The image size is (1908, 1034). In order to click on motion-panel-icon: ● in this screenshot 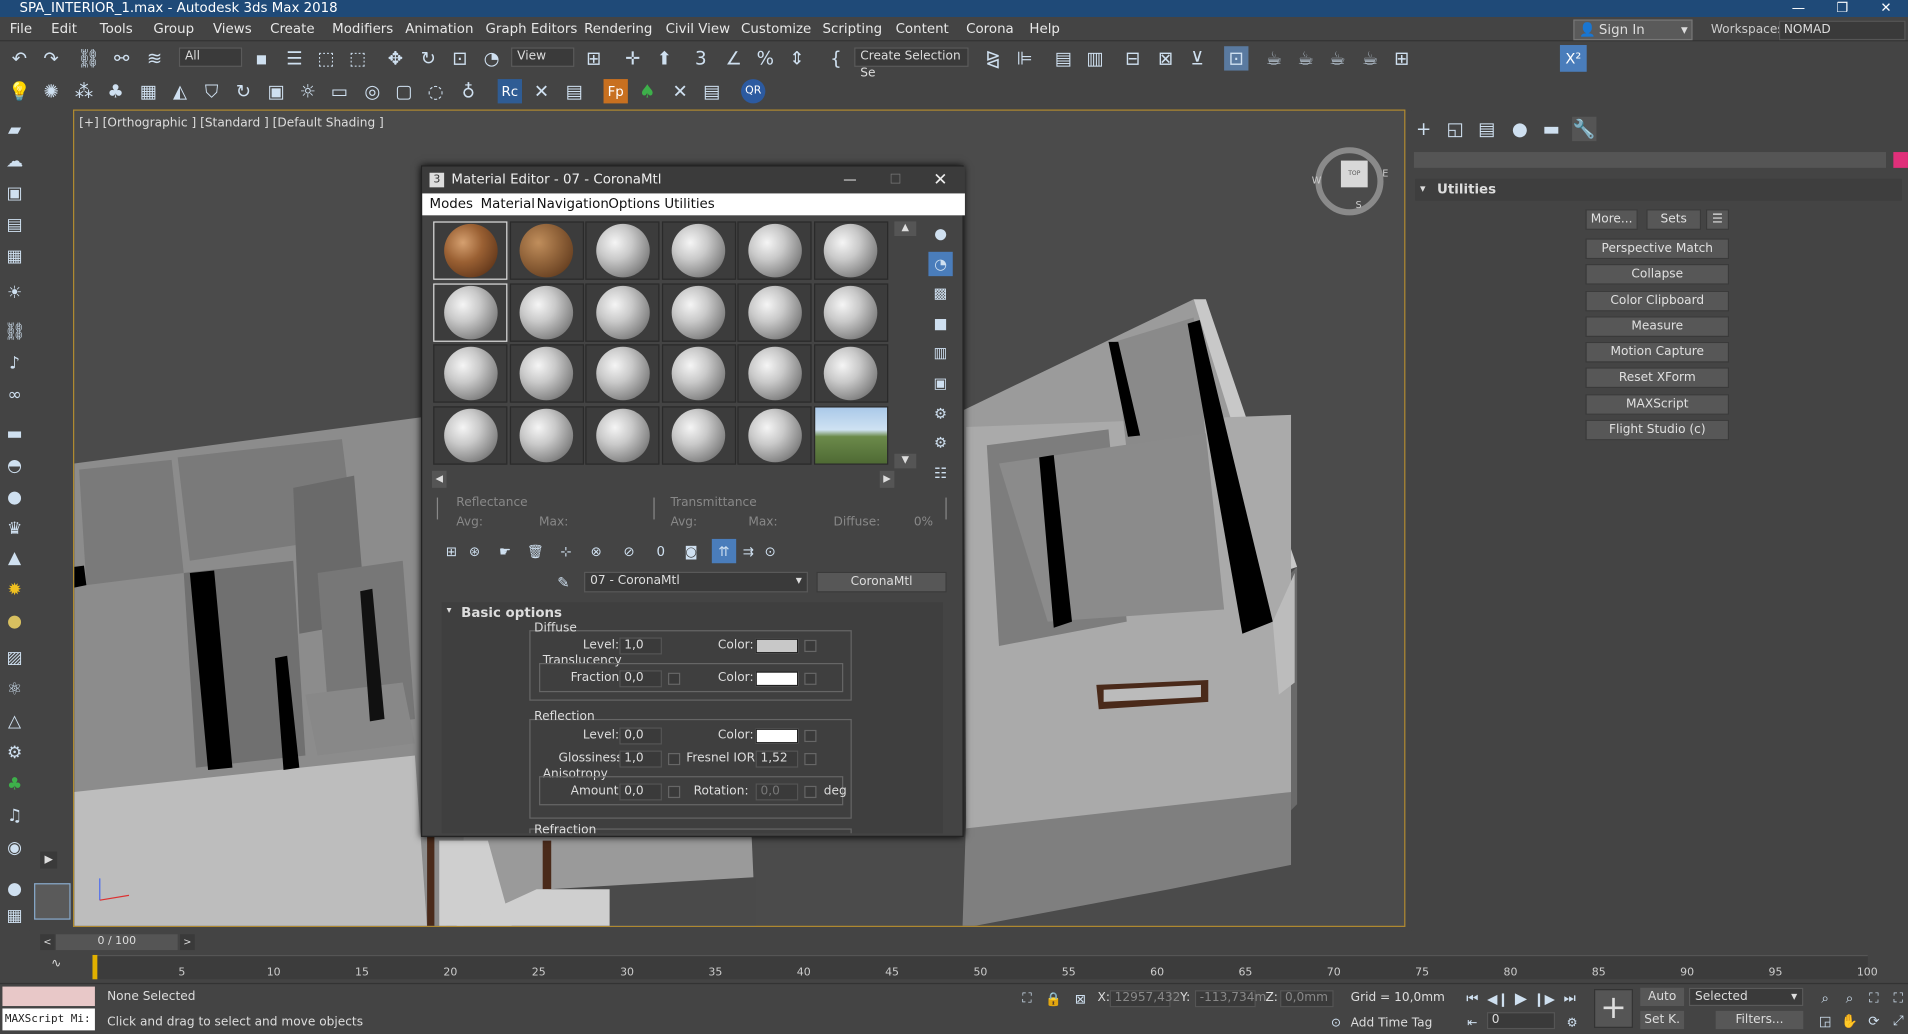, I will do `click(1520, 129)`.